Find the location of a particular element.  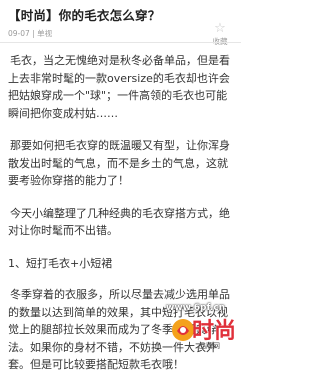

section-heading: 1、短打毛衣+小短裙 is located at coordinates (60, 263).